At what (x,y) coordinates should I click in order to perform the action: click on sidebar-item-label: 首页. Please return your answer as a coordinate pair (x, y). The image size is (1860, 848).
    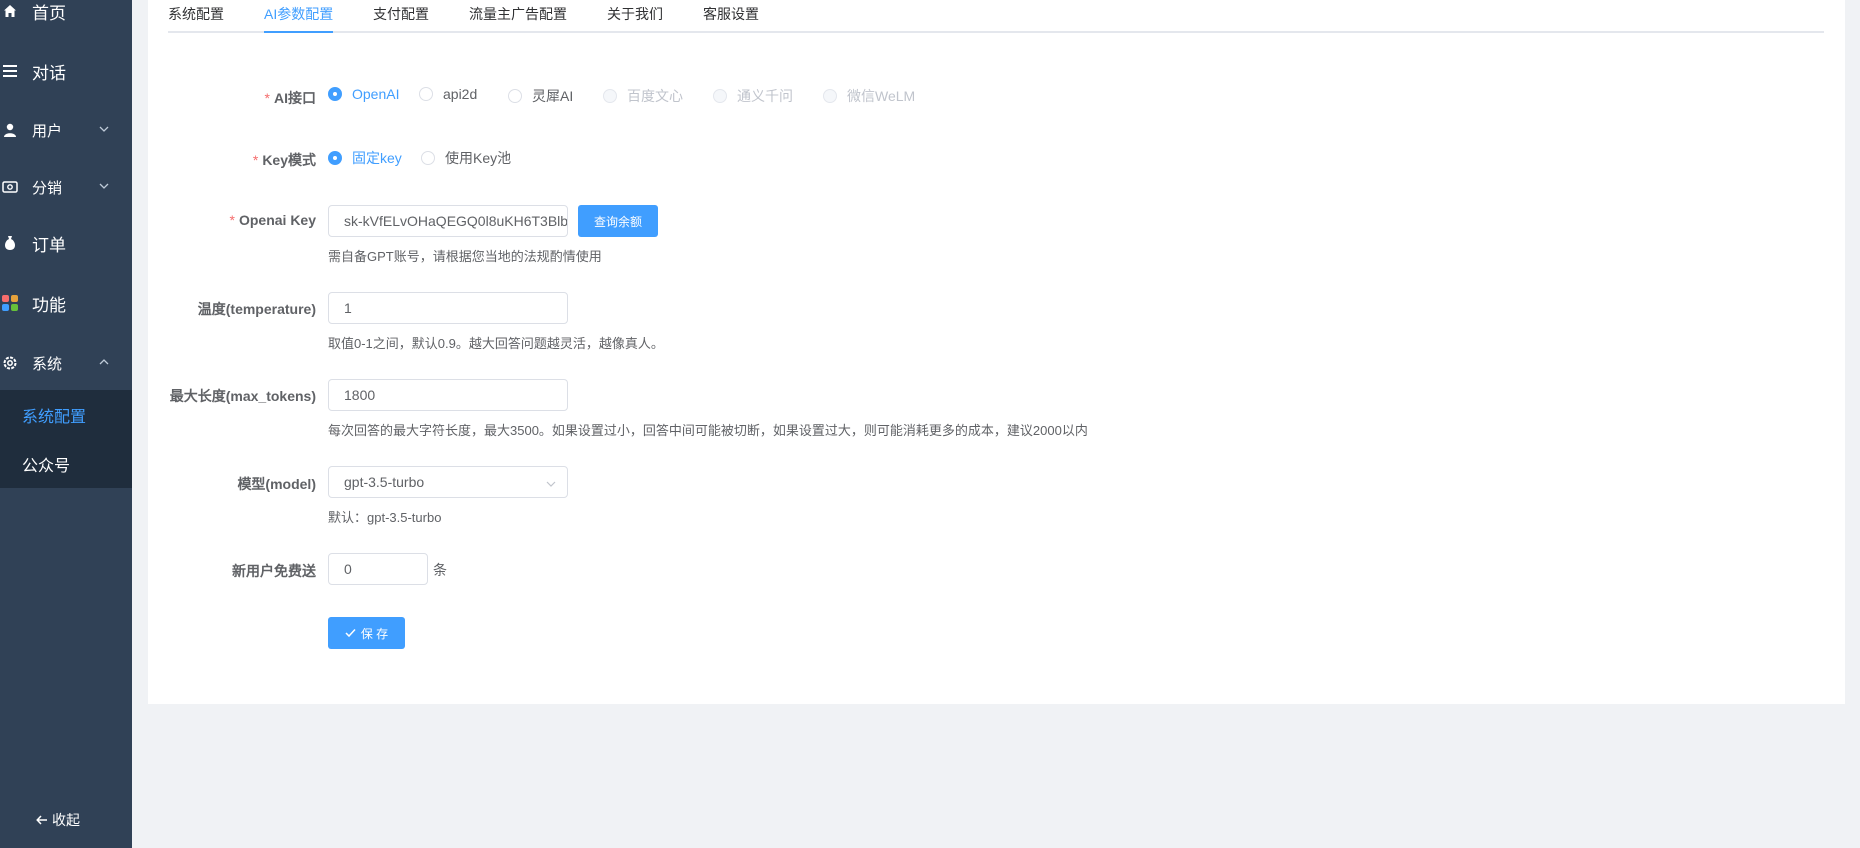
    Looking at the image, I should click on (49, 13).